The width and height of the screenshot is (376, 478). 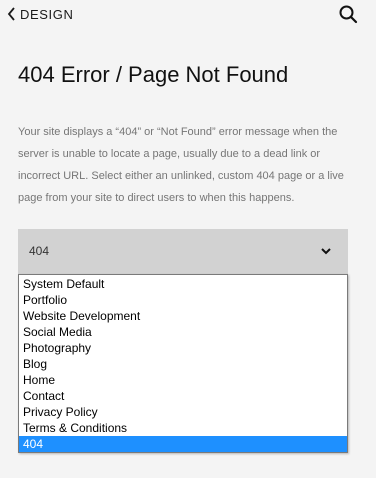 What do you see at coordinates (11, 14) in the screenshot?
I see `chevron-left-icon` at bounding box center [11, 14].